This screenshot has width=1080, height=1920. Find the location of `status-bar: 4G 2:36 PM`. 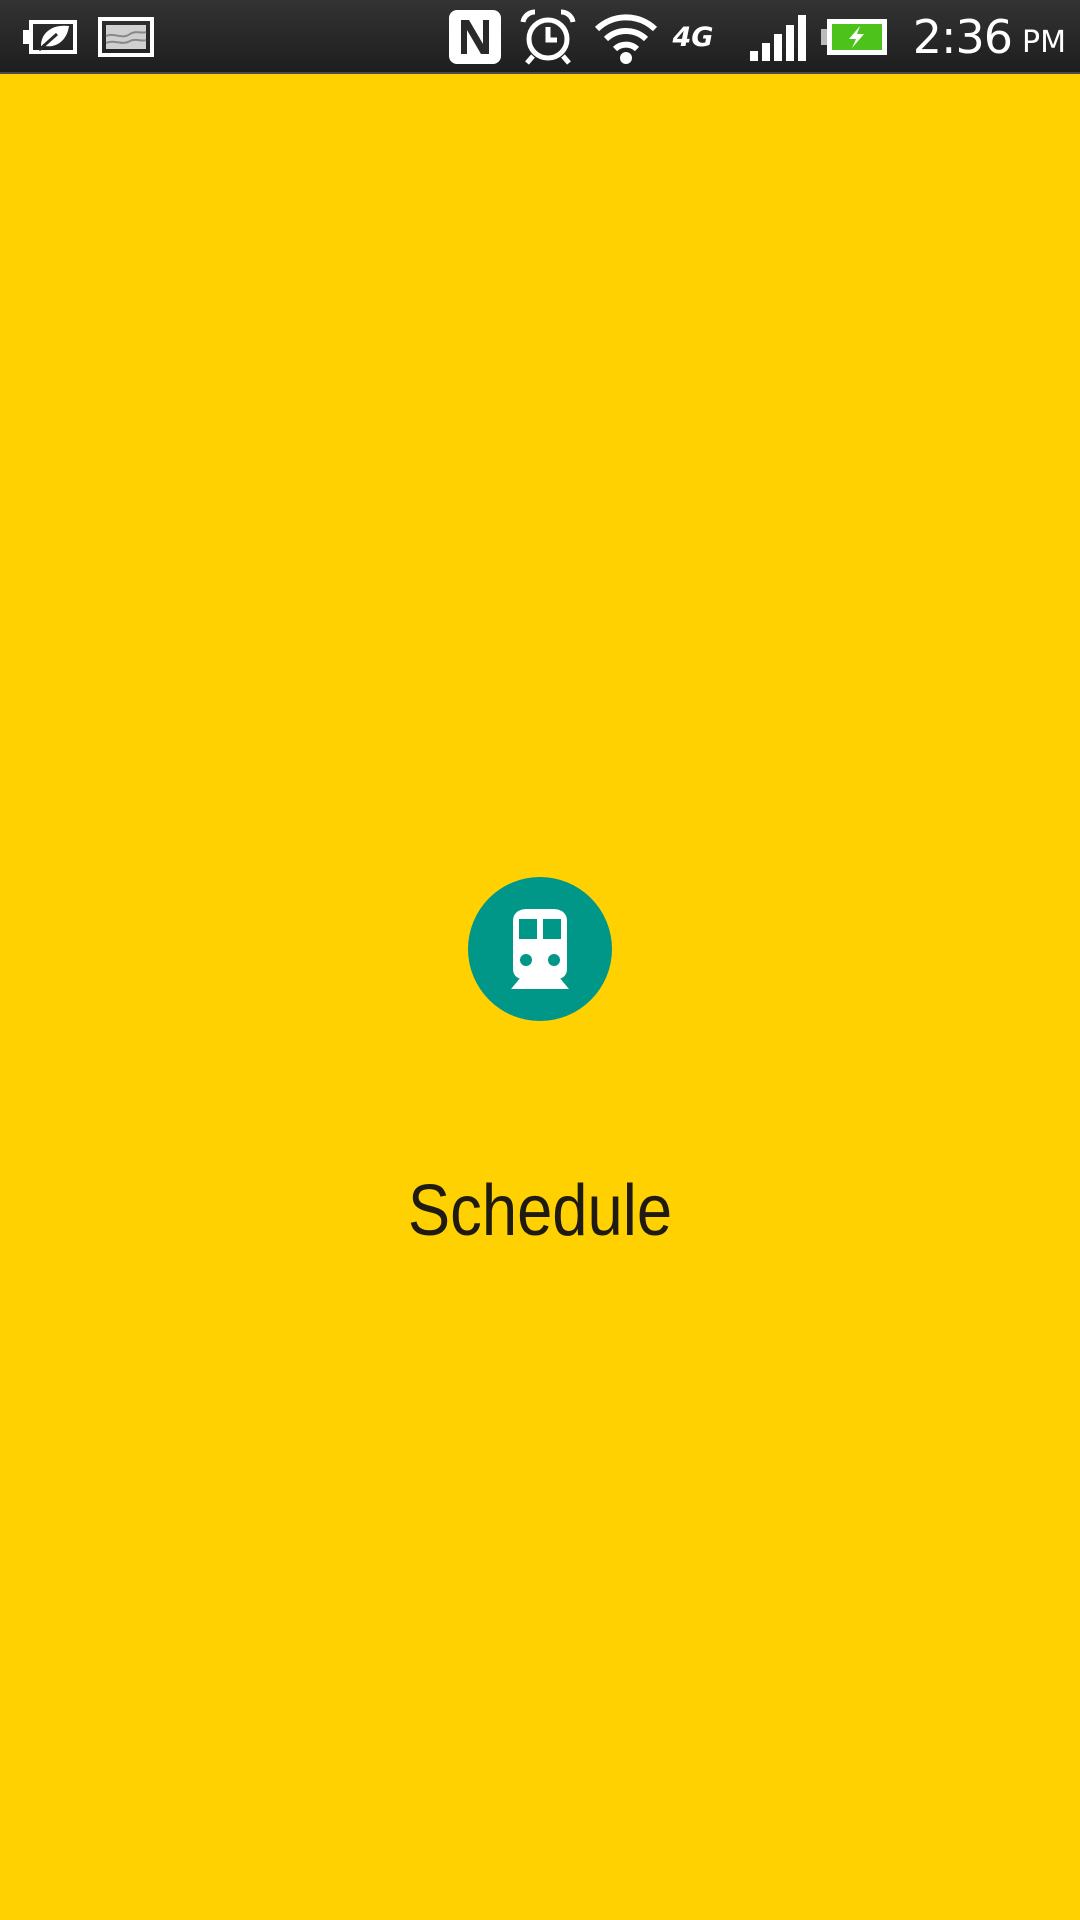

status-bar: 4G 2:36 PM is located at coordinates (540, 37).